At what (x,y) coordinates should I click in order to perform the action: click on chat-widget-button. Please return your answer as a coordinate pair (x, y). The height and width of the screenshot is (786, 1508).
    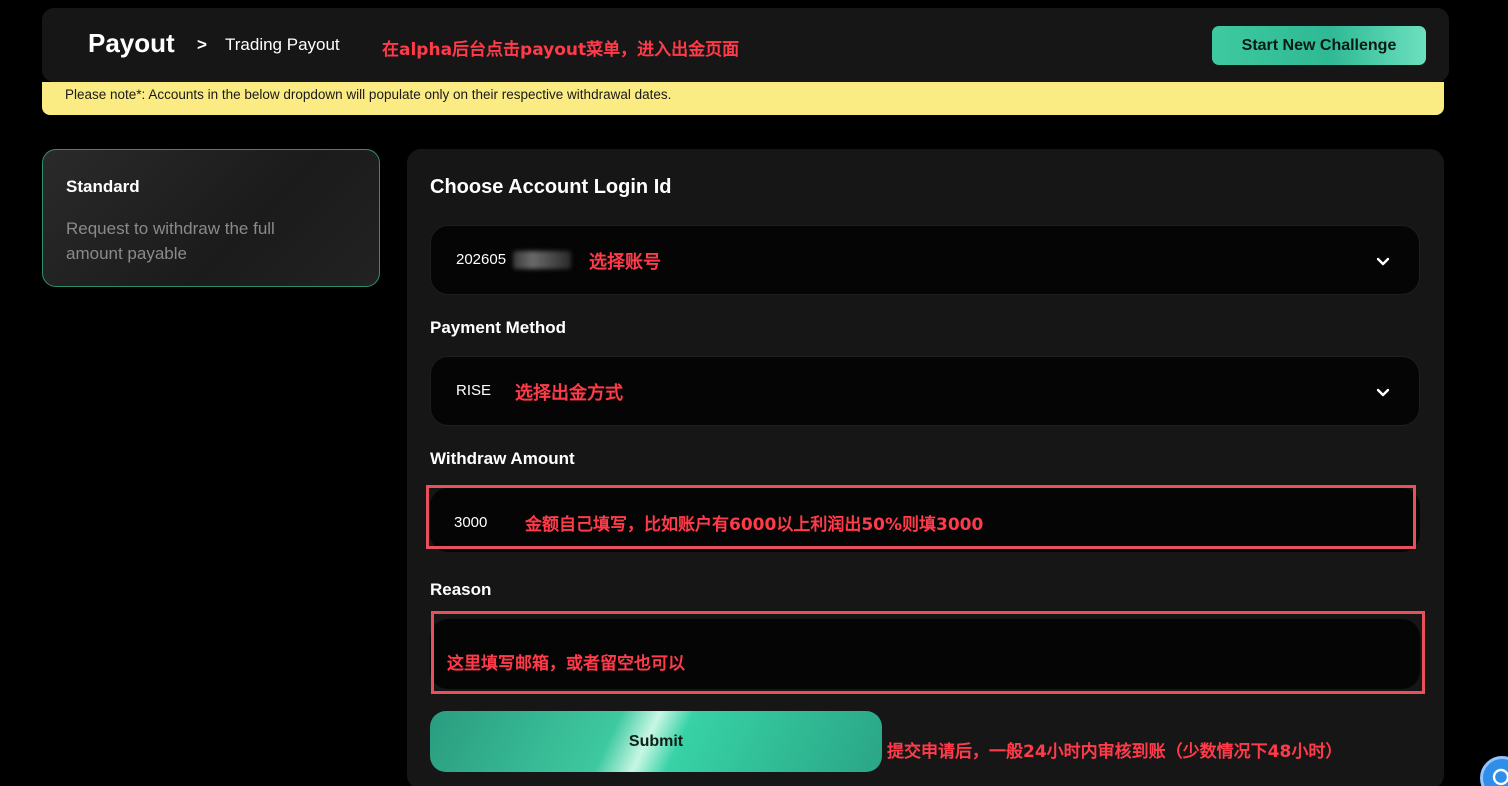
    Looking at the image, I should click on (1494, 771).